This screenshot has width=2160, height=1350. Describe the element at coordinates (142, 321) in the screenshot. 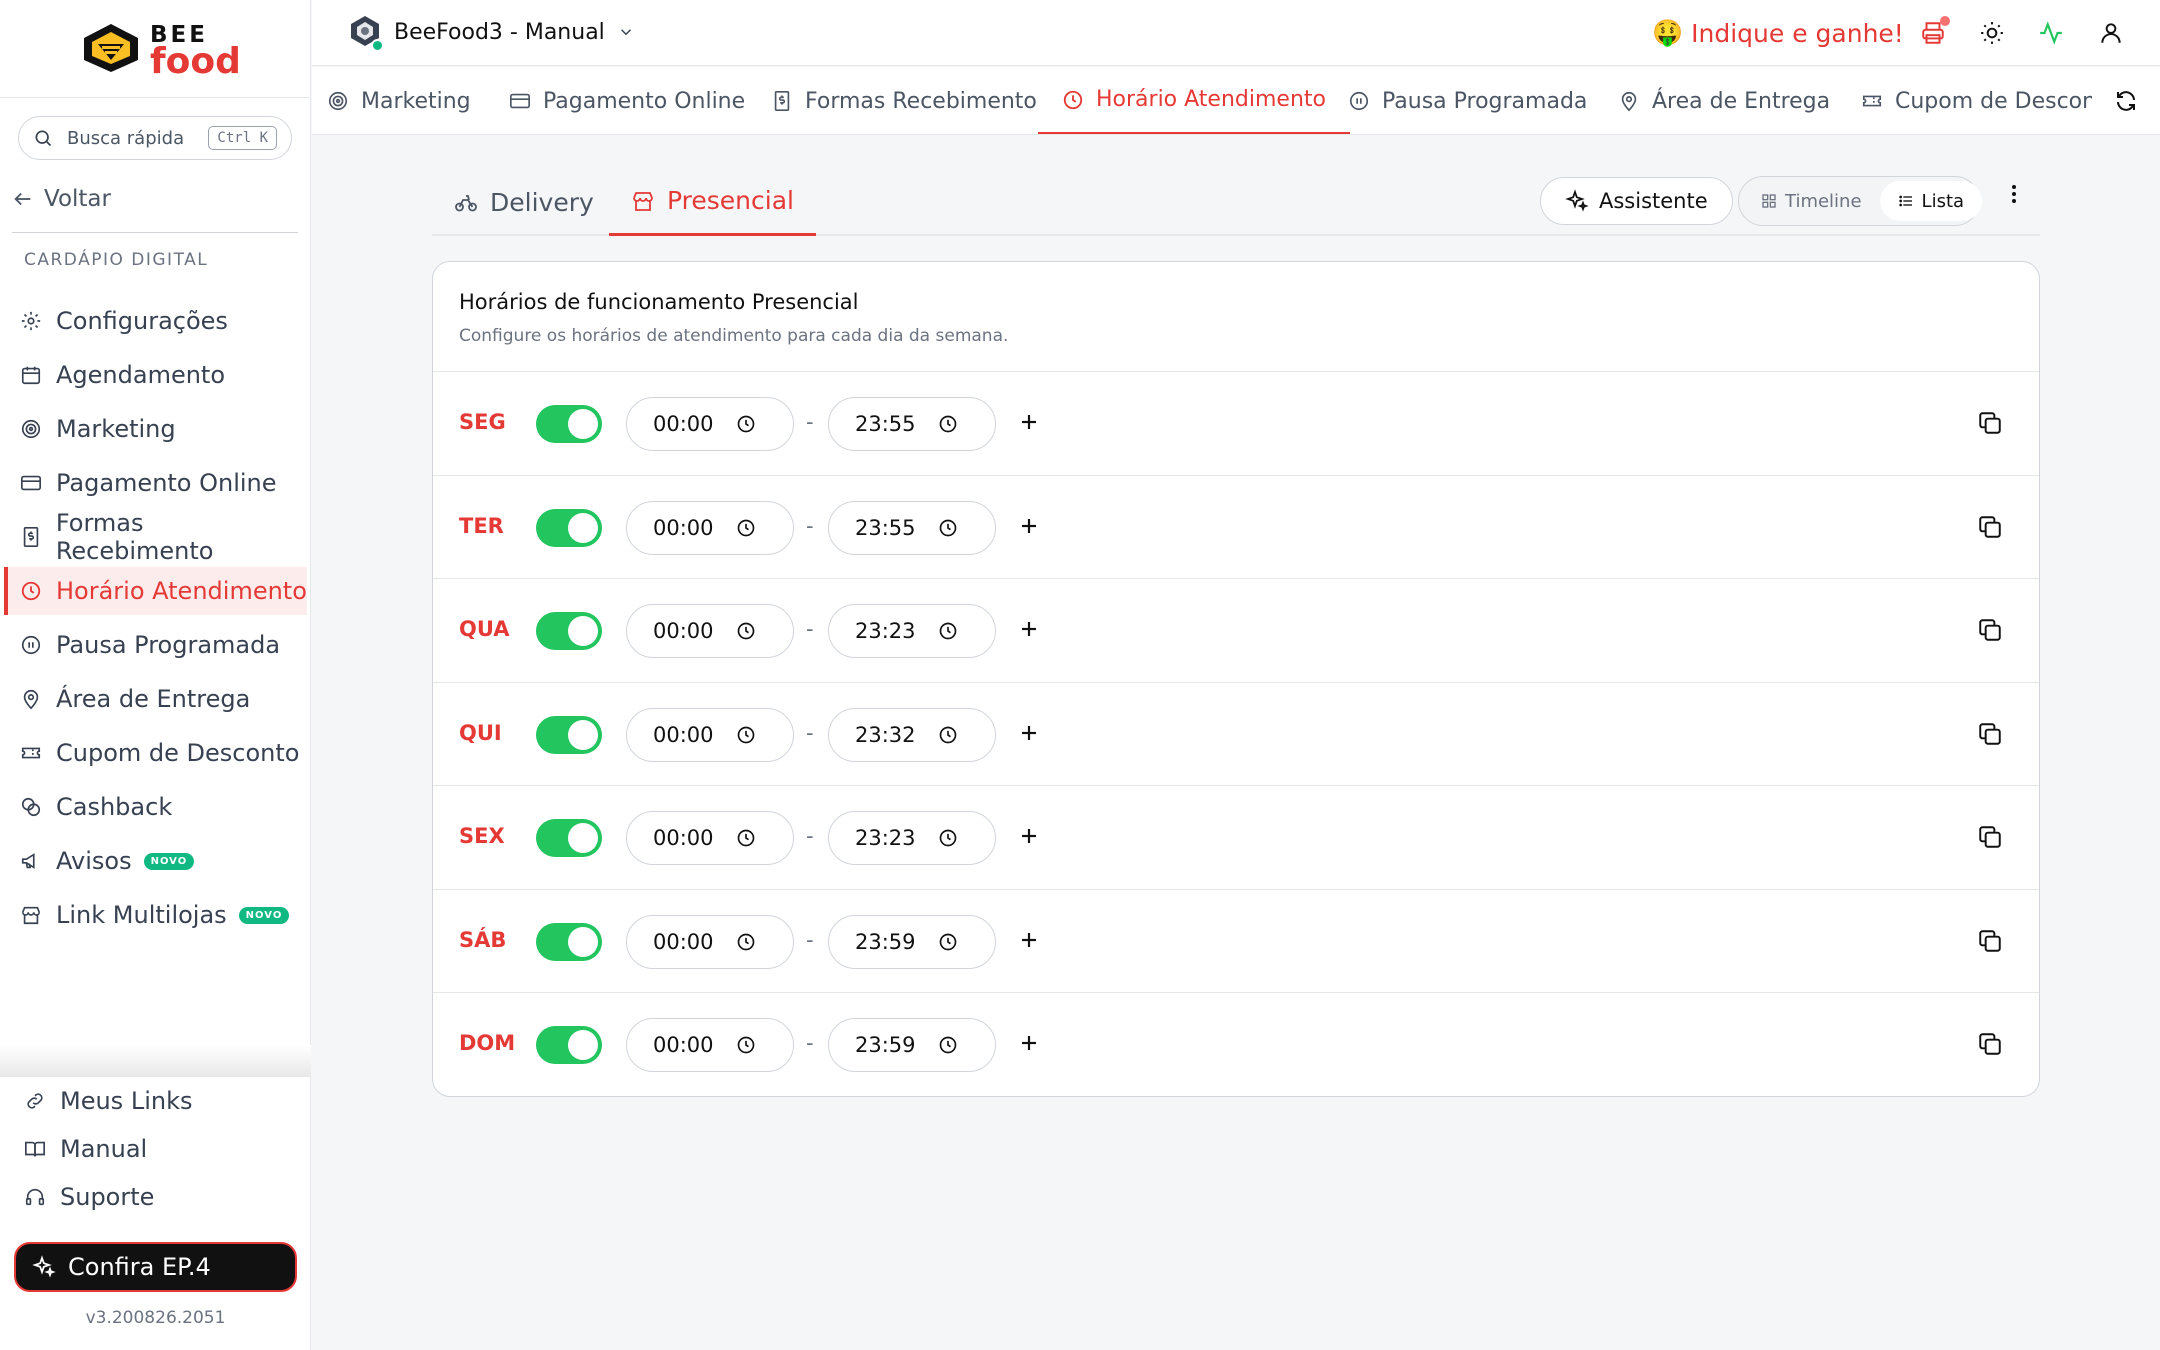

I see `sidebar-item-label: Configurações` at that location.